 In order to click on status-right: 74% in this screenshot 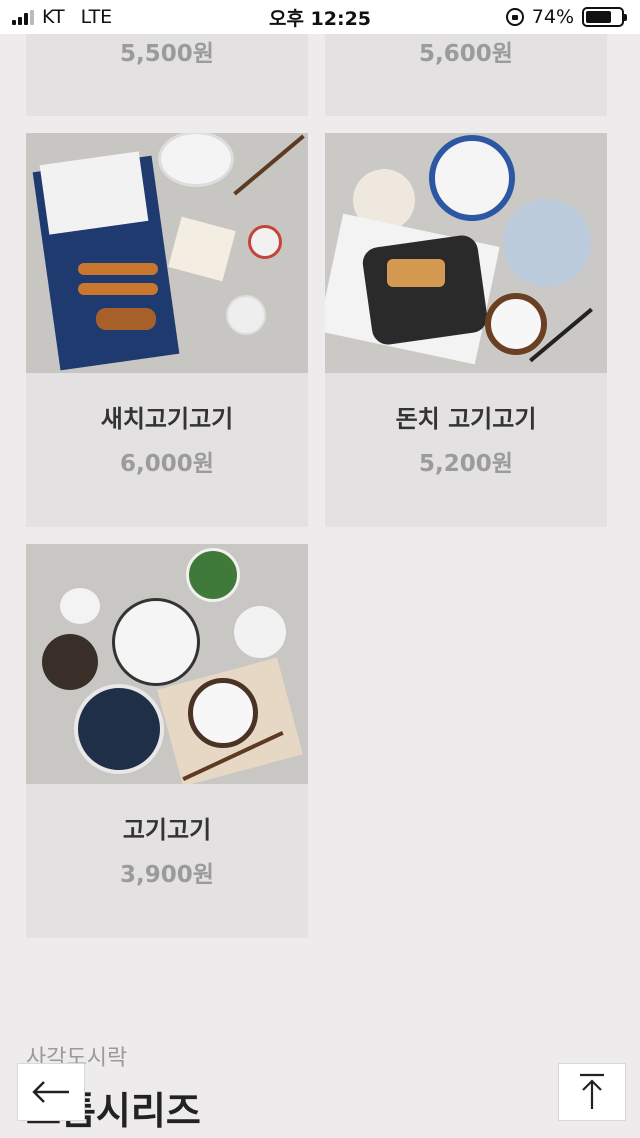, I will do `click(566, 17)`.